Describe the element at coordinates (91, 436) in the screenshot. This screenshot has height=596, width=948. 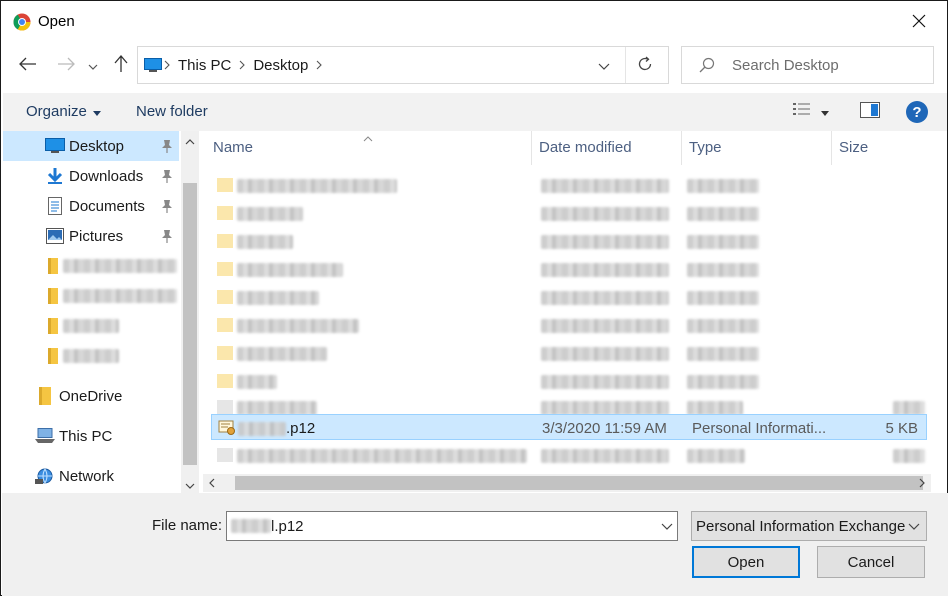
I see `sidebar-item-this-pc: This PC` at that location.